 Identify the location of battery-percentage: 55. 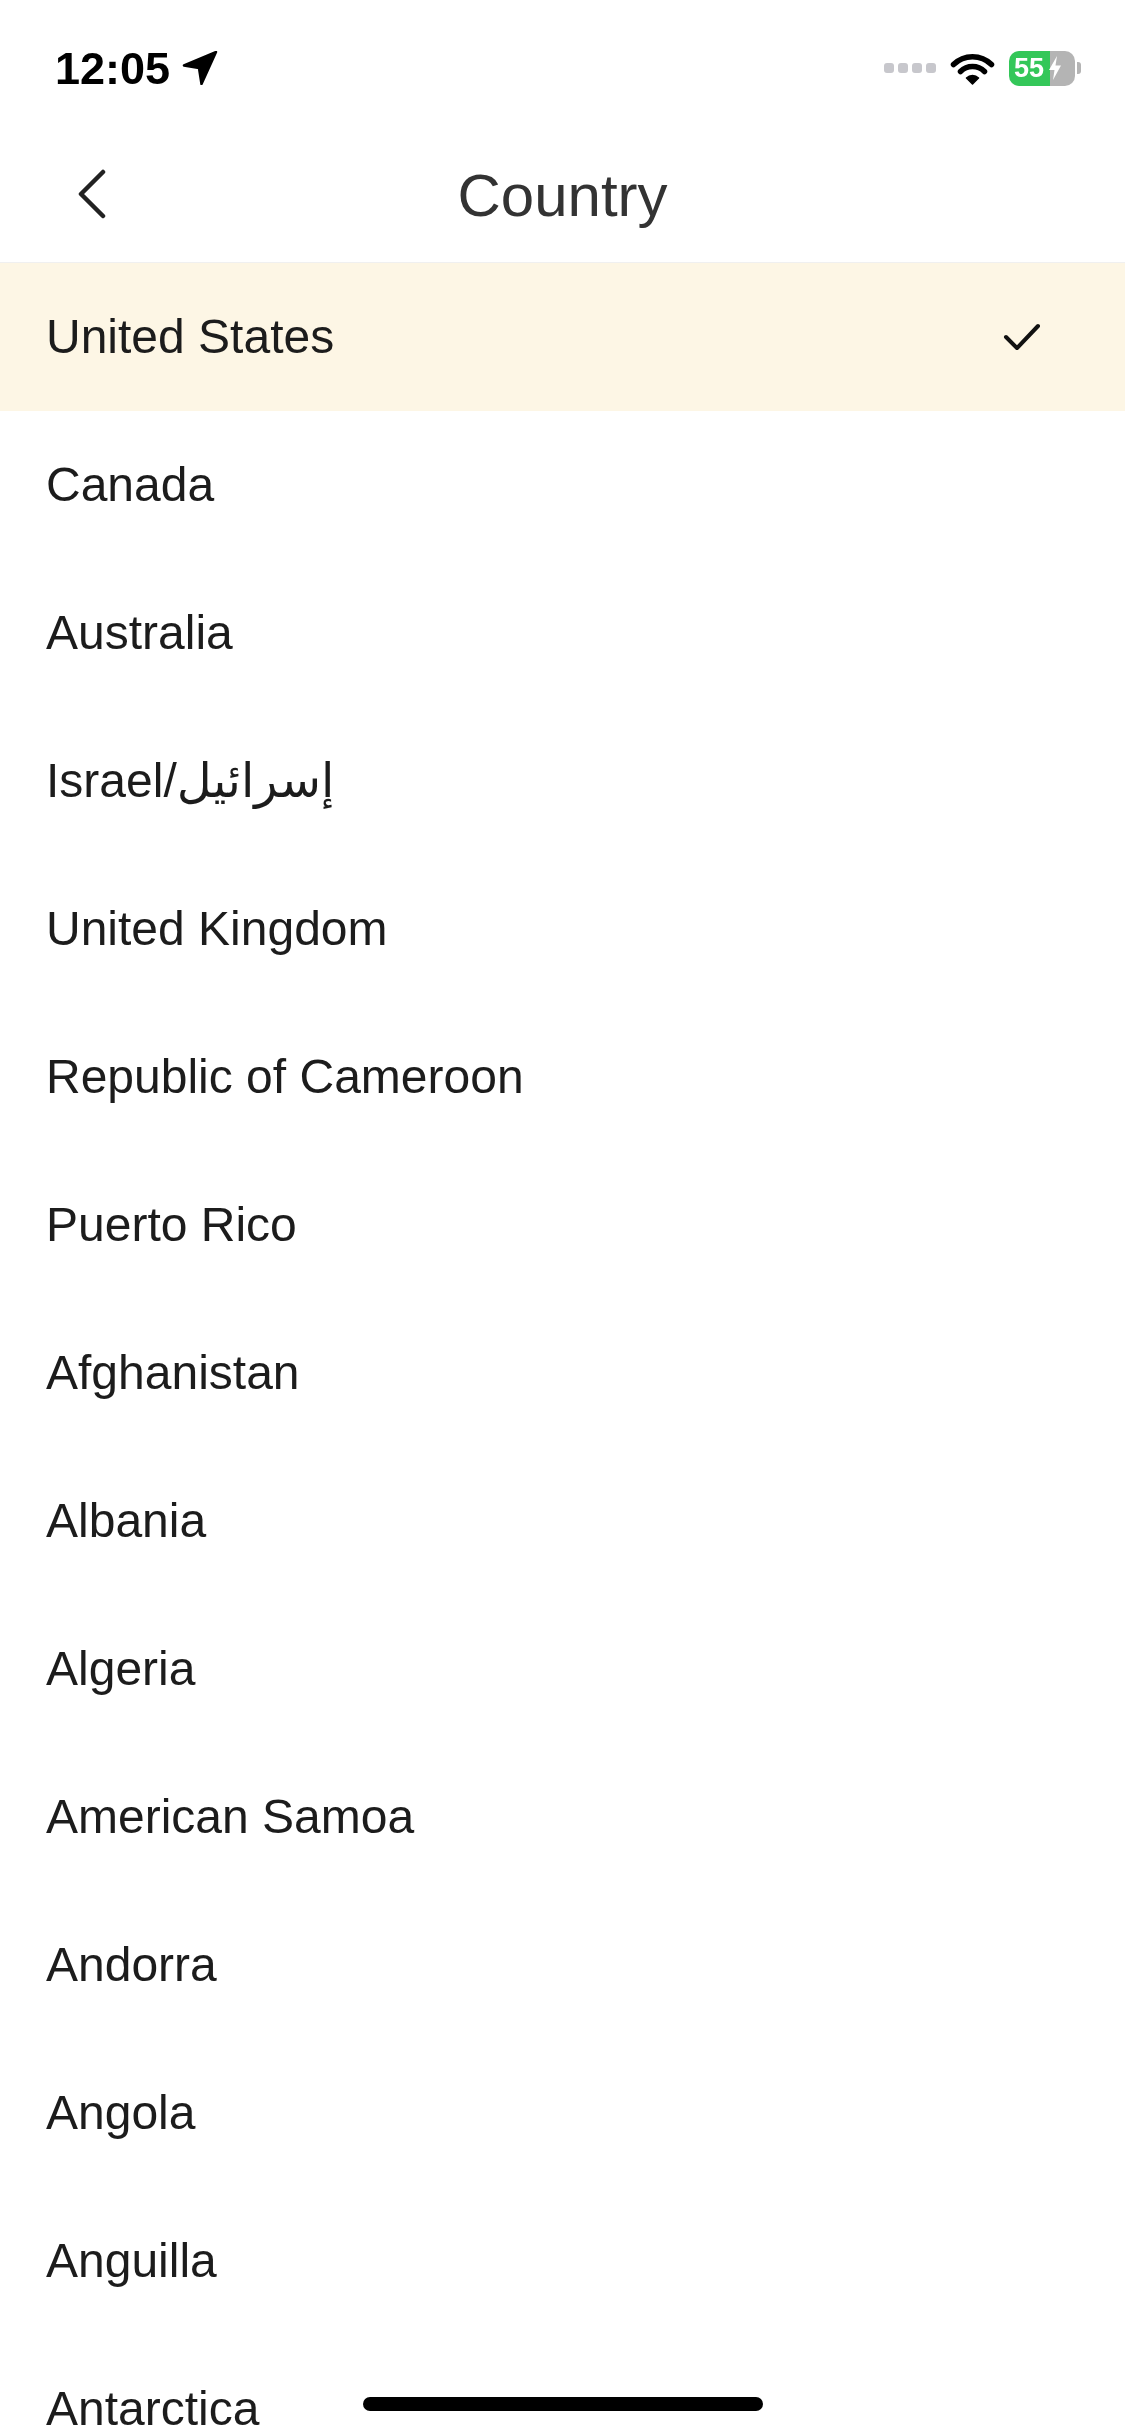
(1029, 68).